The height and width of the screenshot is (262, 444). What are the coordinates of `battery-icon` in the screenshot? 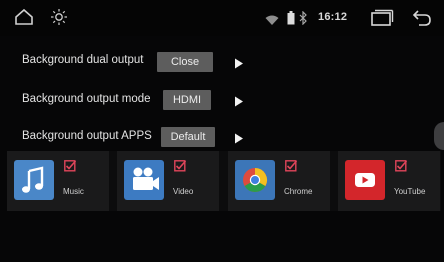 It's located at (291, 18).